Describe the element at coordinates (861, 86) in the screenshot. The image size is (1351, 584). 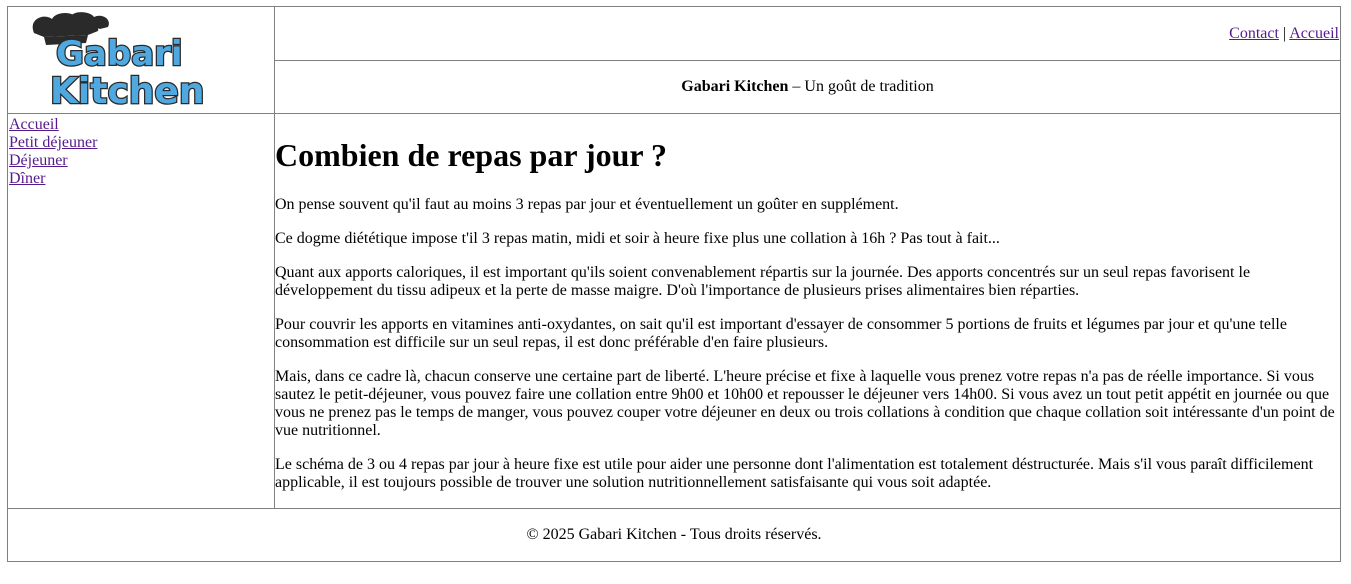
I see `tagline-text: – Un goût de tradition` at that location.